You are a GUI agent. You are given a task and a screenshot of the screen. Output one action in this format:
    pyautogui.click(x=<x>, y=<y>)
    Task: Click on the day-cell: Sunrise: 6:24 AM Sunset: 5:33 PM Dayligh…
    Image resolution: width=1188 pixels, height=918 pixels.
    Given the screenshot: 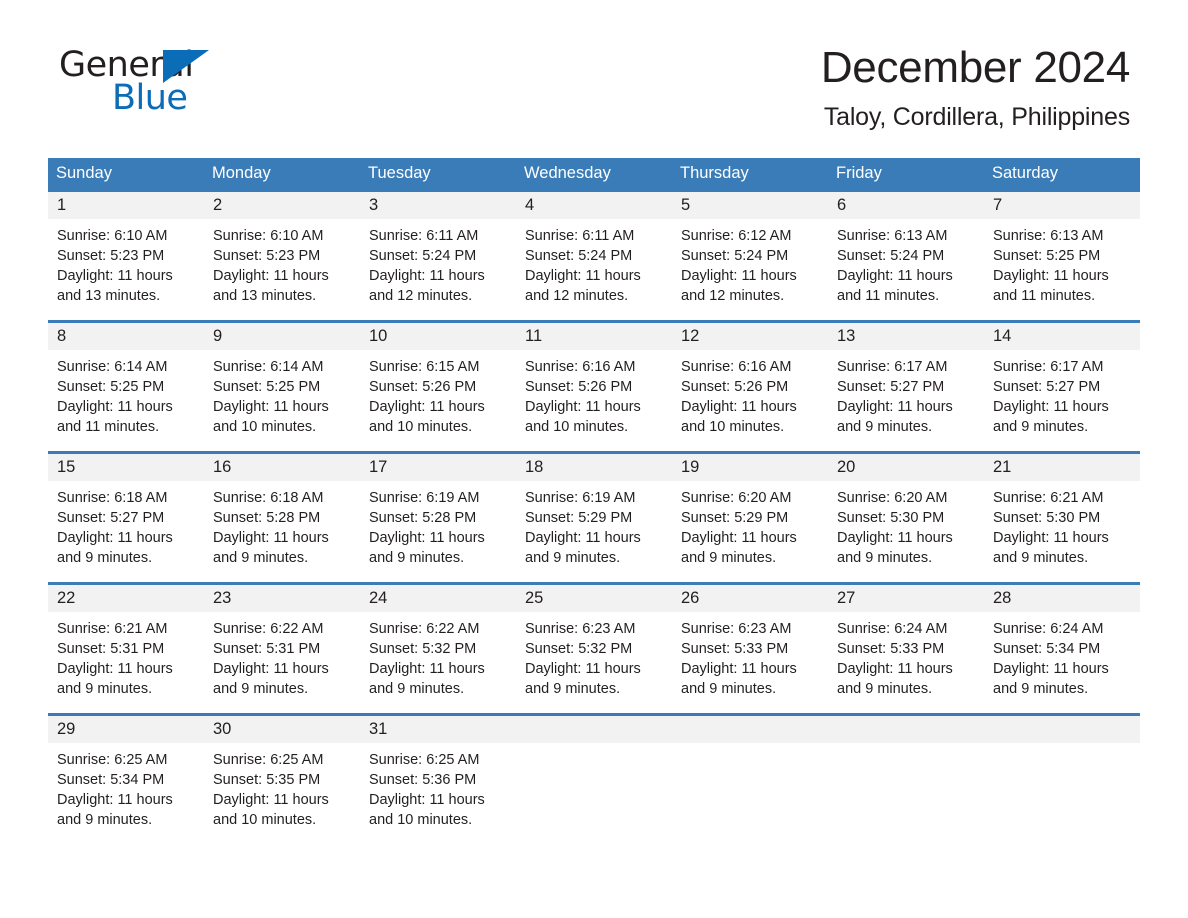 What is the action you would take?
    pyautogui.click(x=906, y=662)
    